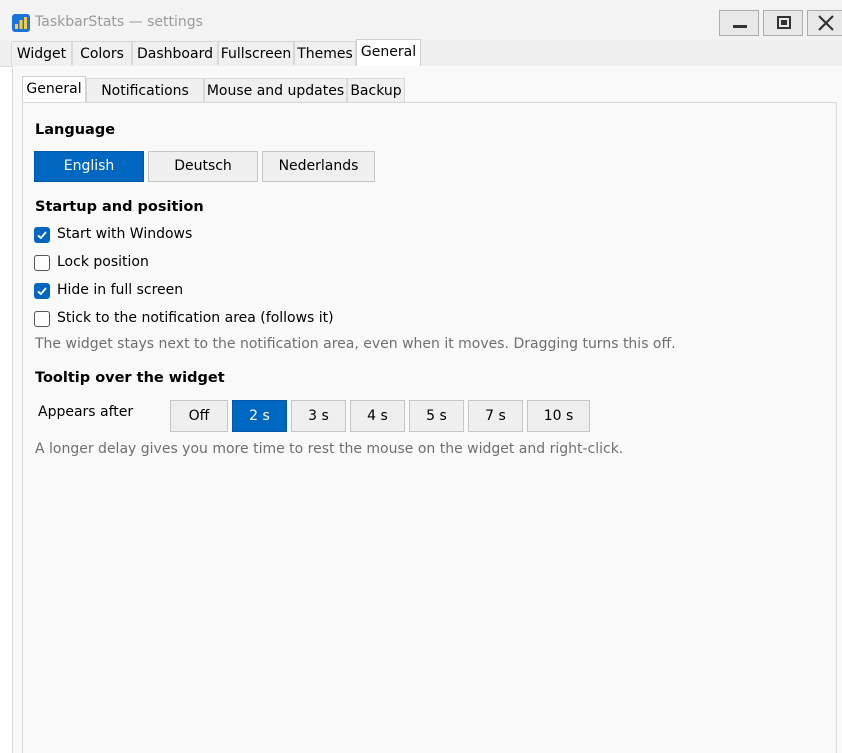  I want to click on delay-7s-button: 7 s, so click(495, 416).